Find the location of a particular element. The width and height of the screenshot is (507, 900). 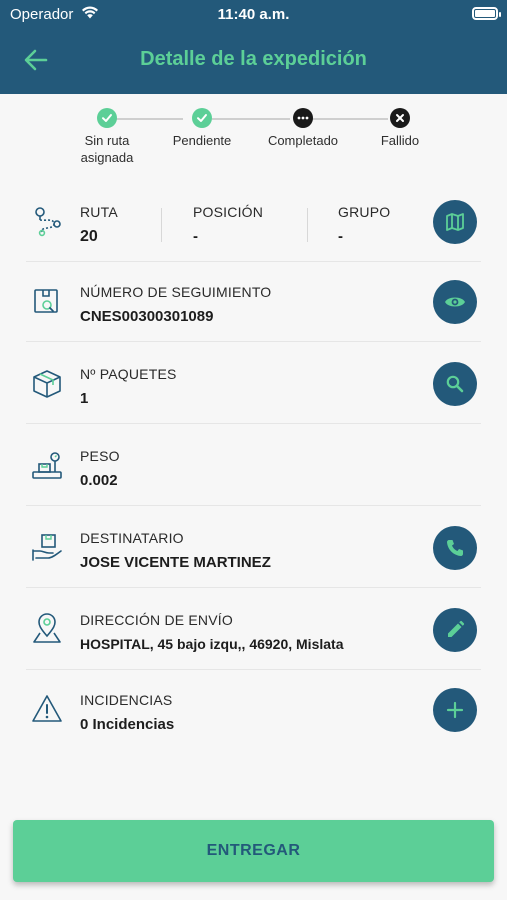

warning-icon is located at coordinates (47, 708).